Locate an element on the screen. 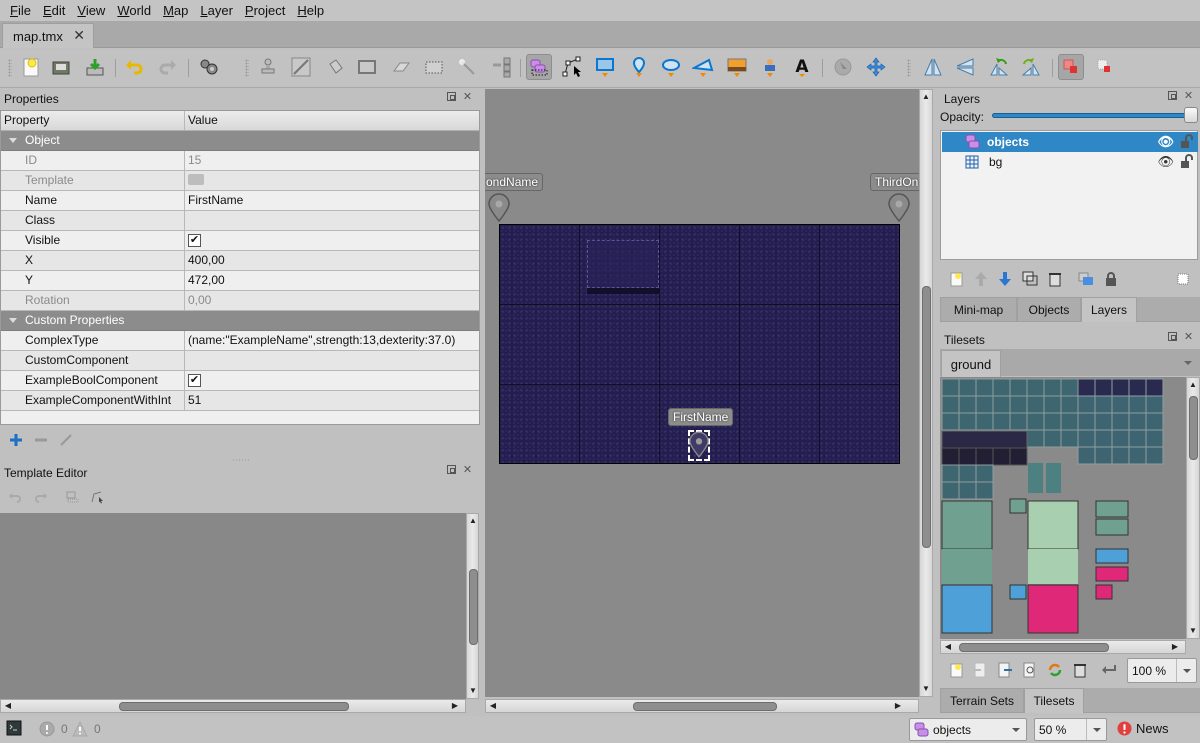 This screenshot has height=743, width=1200. redo-button is located at coordinates (168, 67).